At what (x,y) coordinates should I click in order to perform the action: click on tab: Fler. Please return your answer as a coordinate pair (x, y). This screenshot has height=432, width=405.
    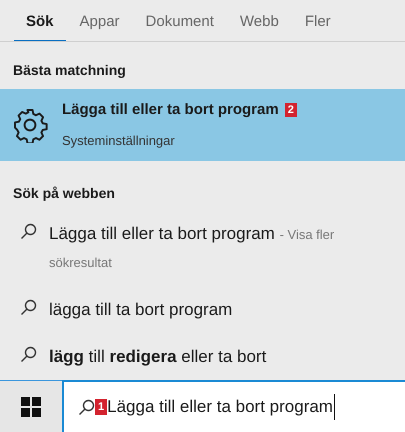
    Looking at the image, I should click on (317, 20).